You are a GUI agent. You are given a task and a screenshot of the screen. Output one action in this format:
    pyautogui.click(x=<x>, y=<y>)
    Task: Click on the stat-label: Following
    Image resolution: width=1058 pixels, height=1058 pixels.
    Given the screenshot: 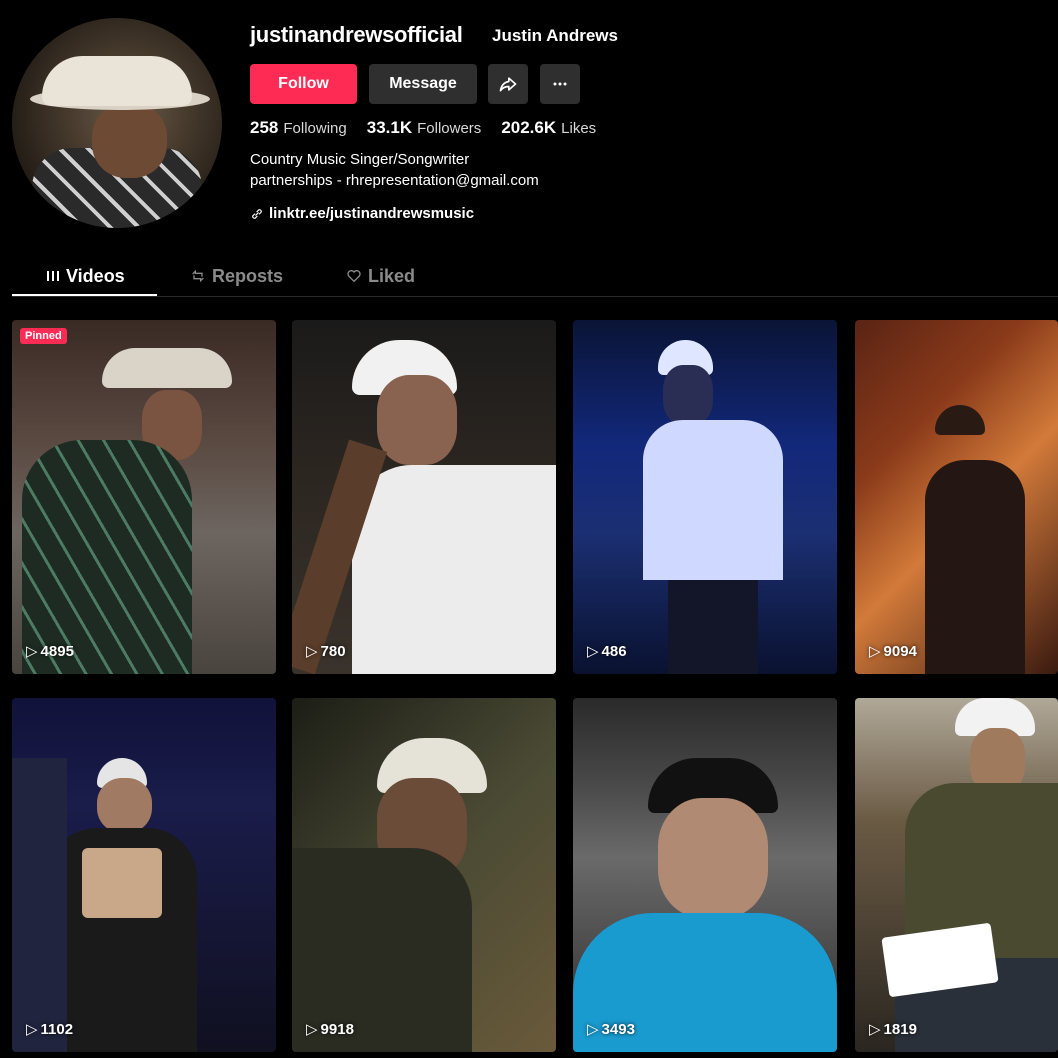 What is the action you would take?
    pyautogui.click(x=315, y=128)
    